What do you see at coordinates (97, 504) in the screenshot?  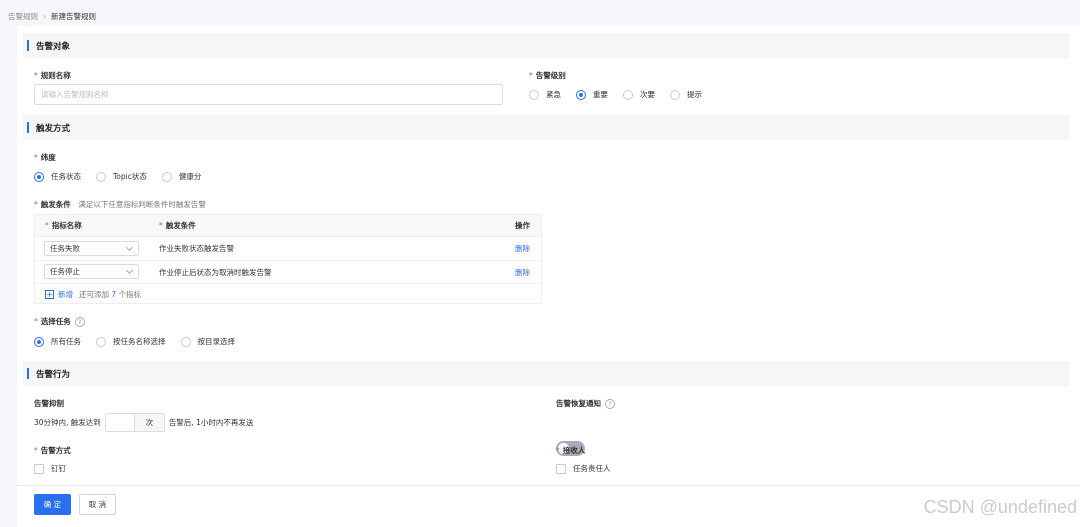 I see `cancel-button: 取 消` at bounding box center [97, 504].